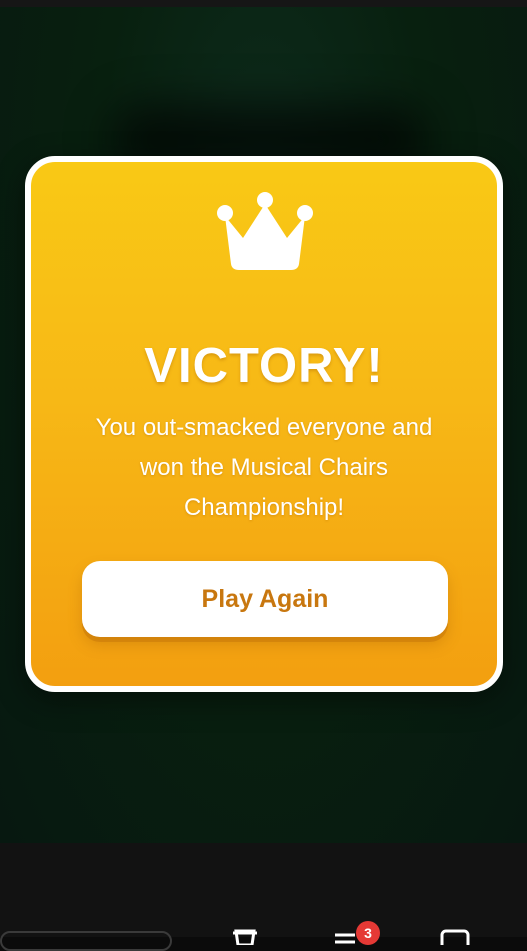  I want to click on crown-icon, so click(265, 231).